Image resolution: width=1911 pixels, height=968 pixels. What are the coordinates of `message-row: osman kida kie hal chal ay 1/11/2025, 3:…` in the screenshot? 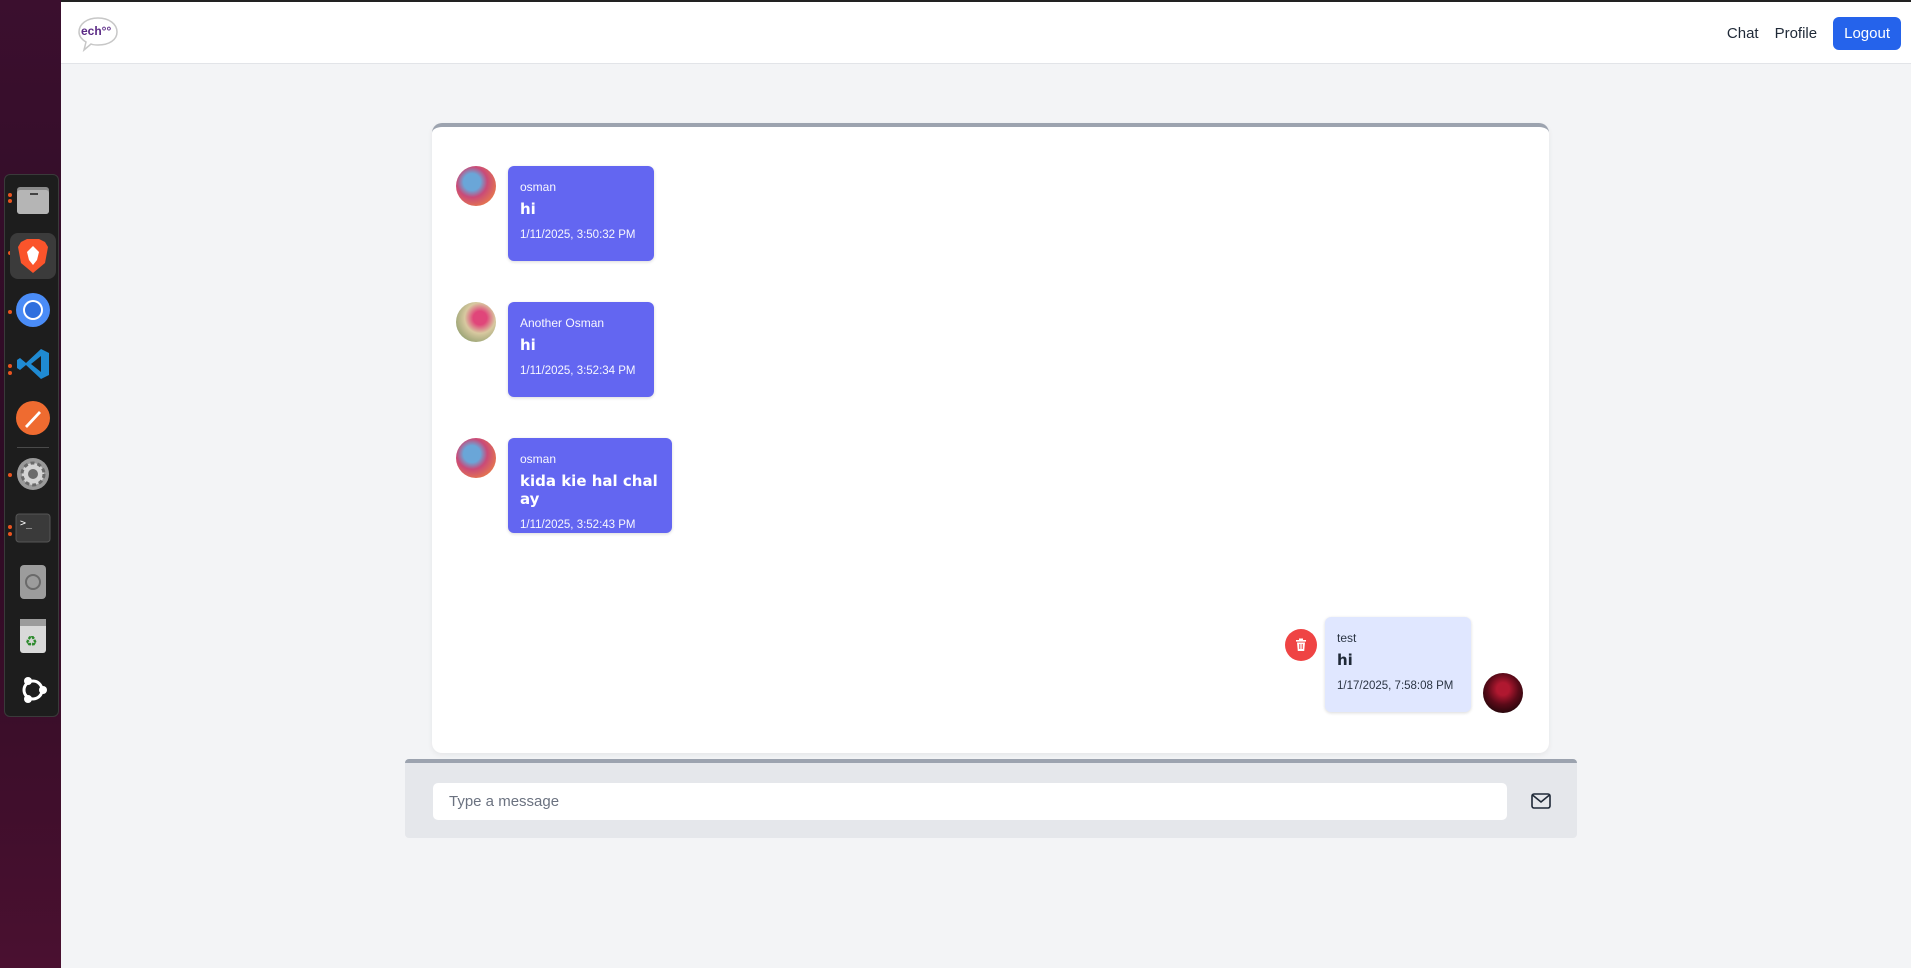 It's located at (564, 485).